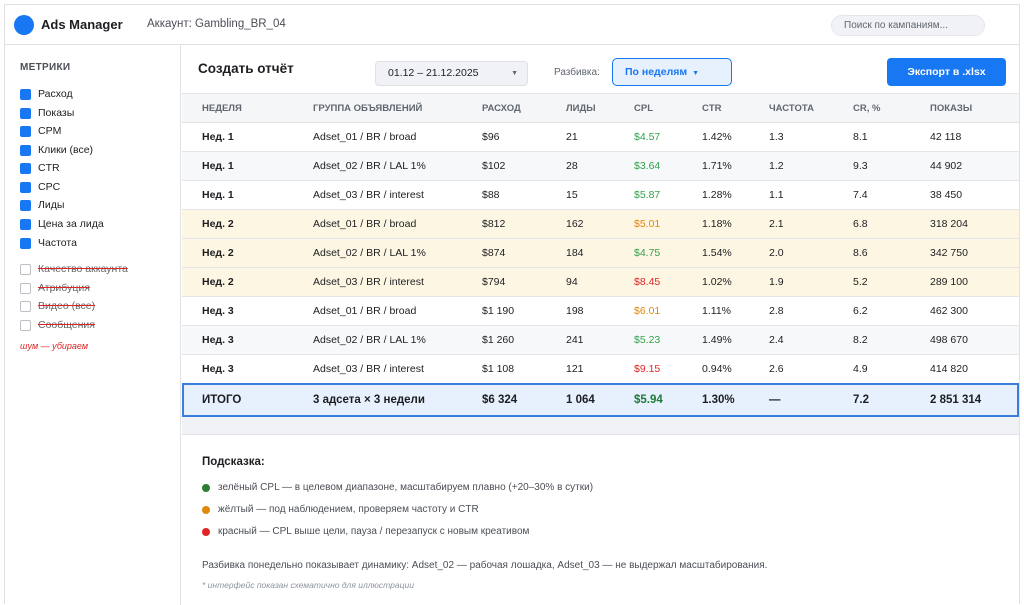 This screenshot has height=605, width=1024. I want to click on metric-checkbox-item-disabled: Сообщения, so click(57, 325).